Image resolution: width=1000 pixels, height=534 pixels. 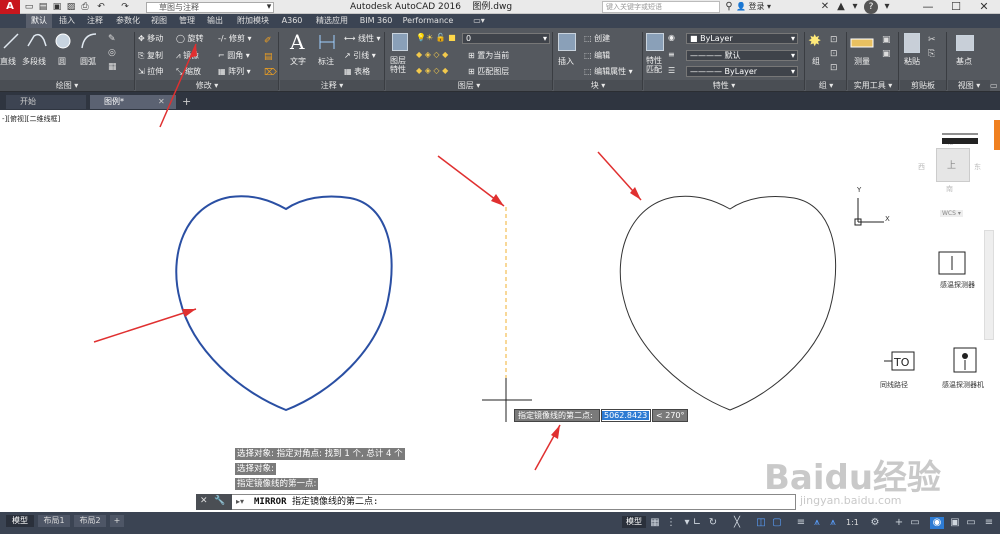 What do you see at coordinates (949, 189) in the screenshot?
I see `viewcube-south: 南` at bounding box center [949, 189].